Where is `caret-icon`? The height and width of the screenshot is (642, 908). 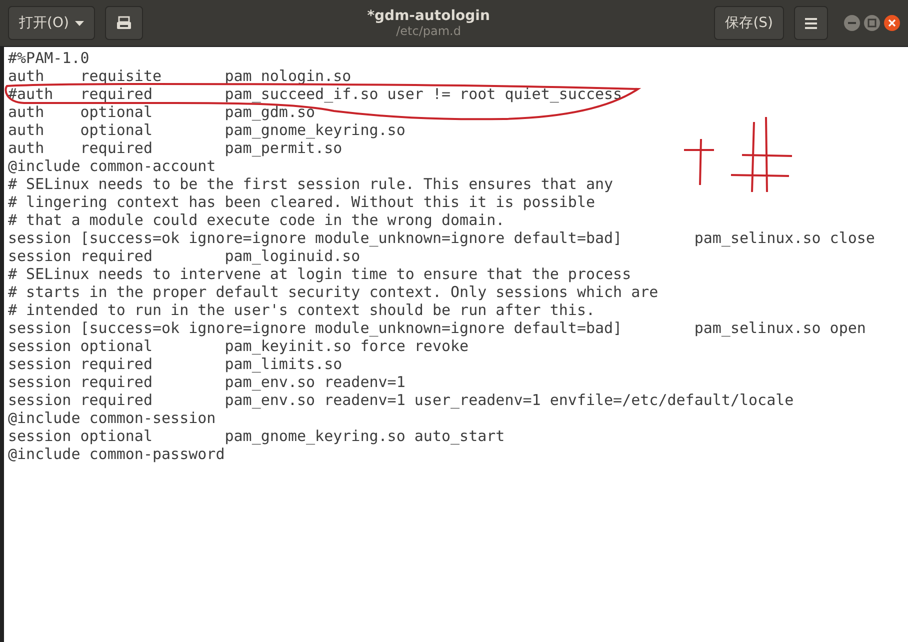 caret-icon is located at coordinates (79, 23).